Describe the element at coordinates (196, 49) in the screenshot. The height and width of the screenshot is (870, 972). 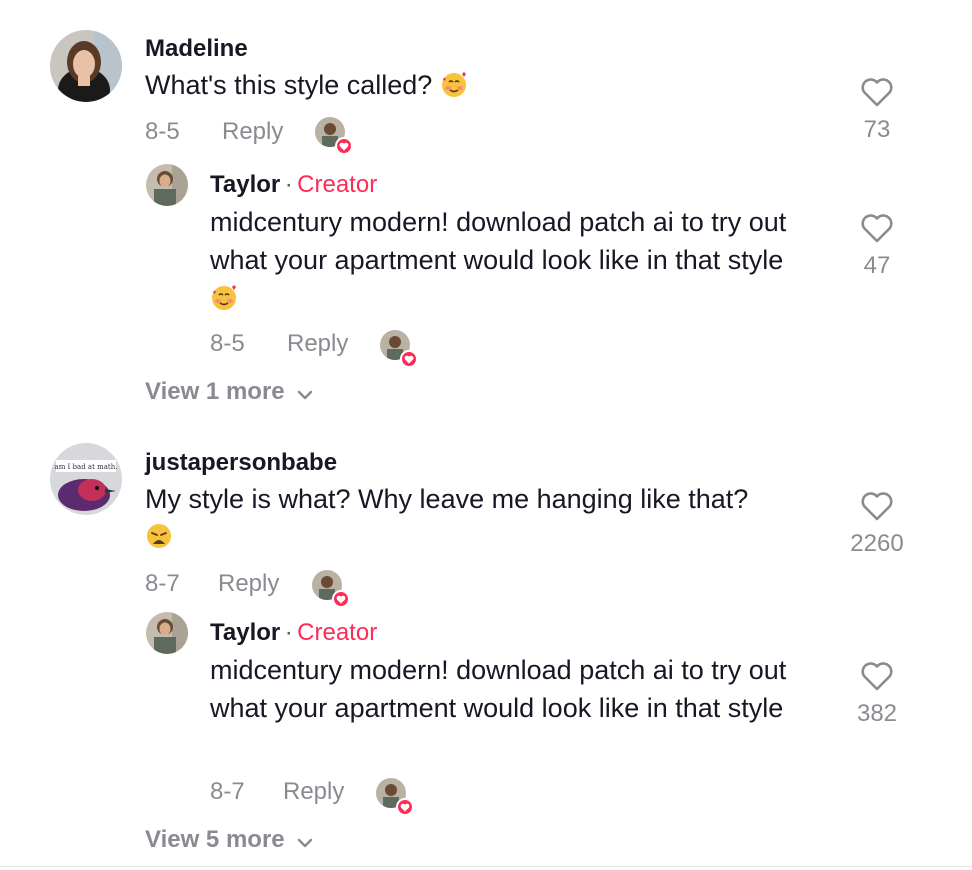
I see `comment-username: Madeline` at that location.